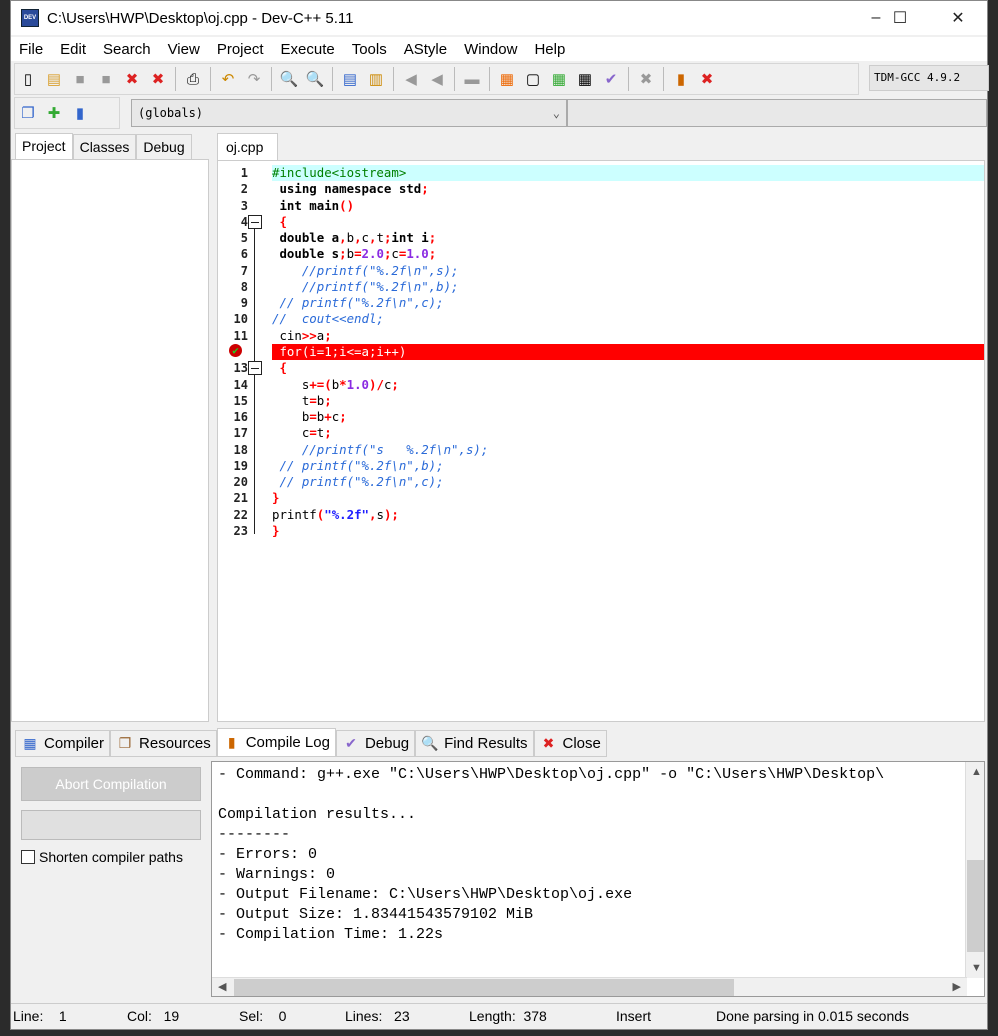 This screenshot has width=998, height=1036. Describe the element at coordinates (976, 772) in the screenshot. I see `scroll-up-icon: ▲` at that location.